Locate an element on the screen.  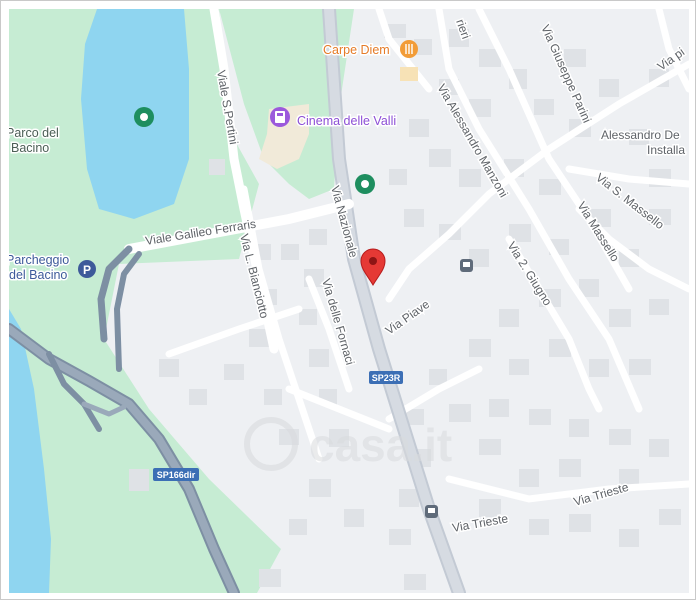
poi-lake-marker is located at coordinates (144, 117).